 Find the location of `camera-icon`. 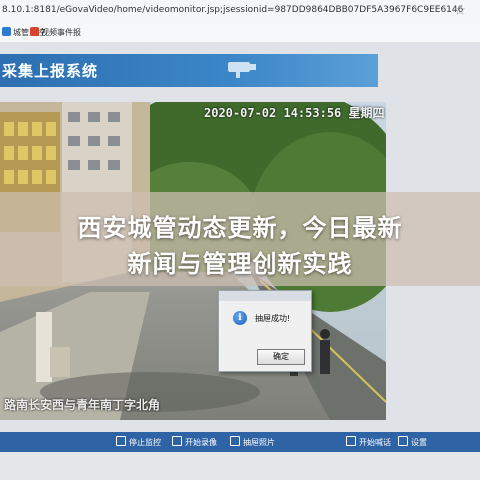

camera-icon is located at coordinates (242, 70).